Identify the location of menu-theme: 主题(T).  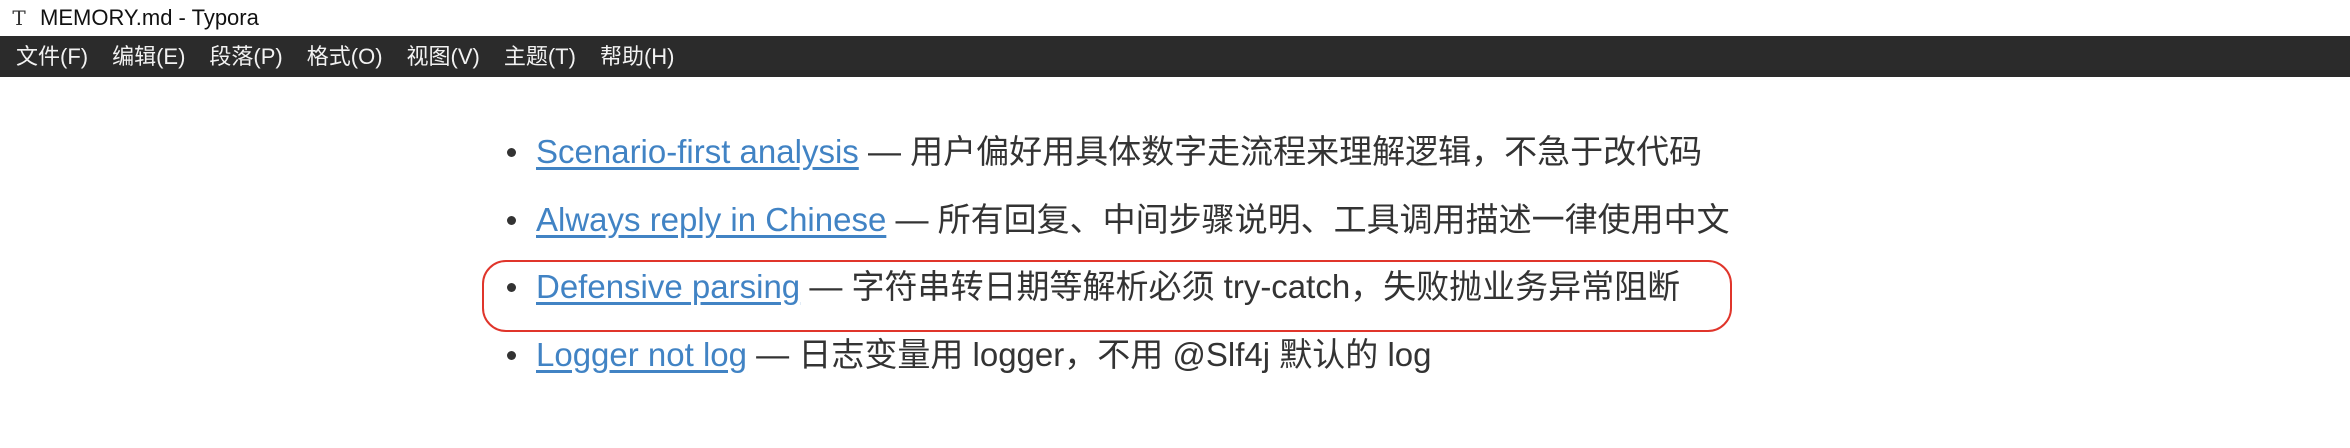
(540, 56).